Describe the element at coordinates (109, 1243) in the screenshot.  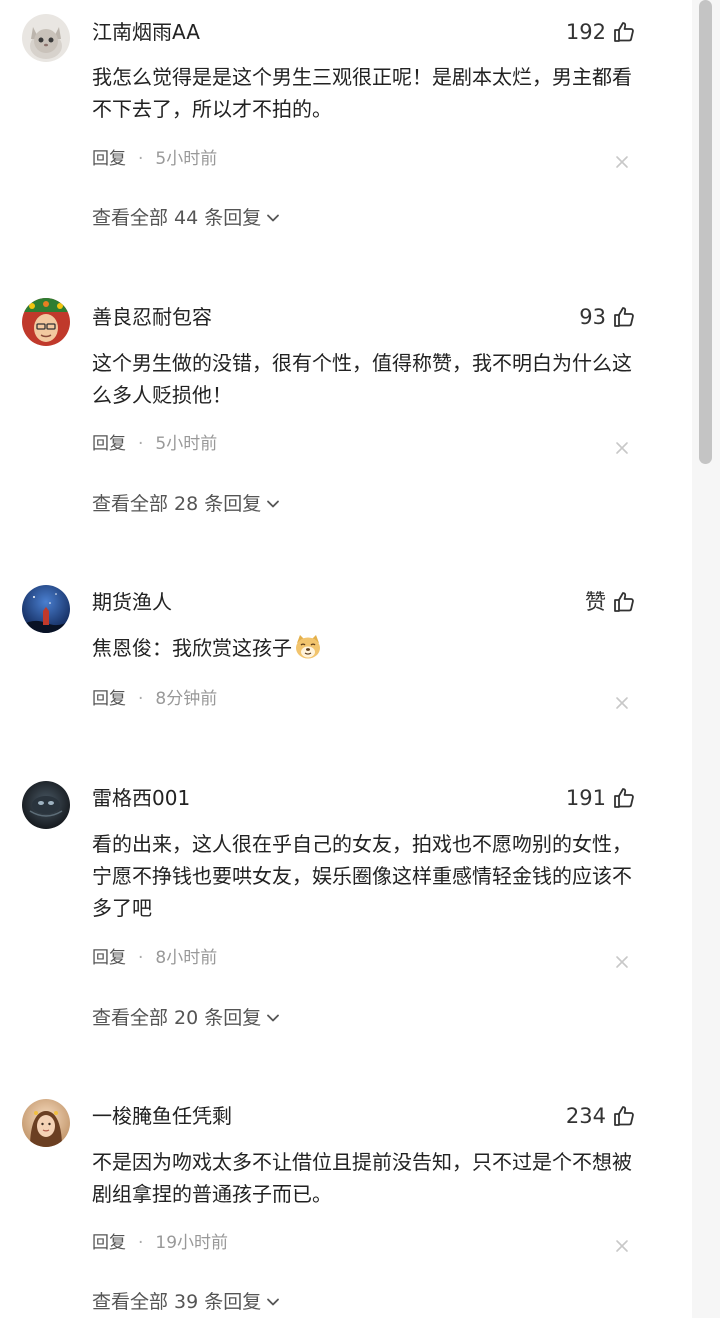
I see `reply-button: 回复` at that location.